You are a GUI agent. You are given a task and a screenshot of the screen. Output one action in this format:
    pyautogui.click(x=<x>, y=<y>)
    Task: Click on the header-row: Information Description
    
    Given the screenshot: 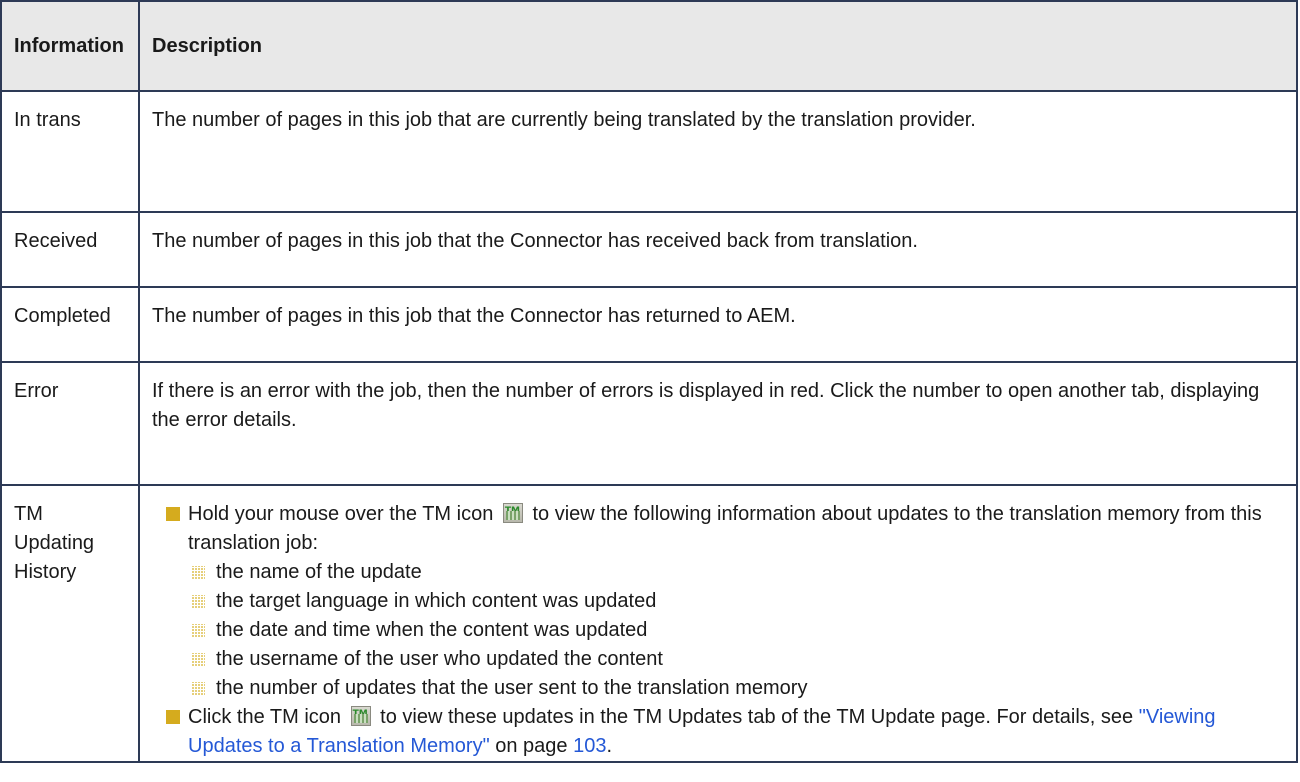 What is the action you would take?
    pyautogui.click(x=649, y=46)
    